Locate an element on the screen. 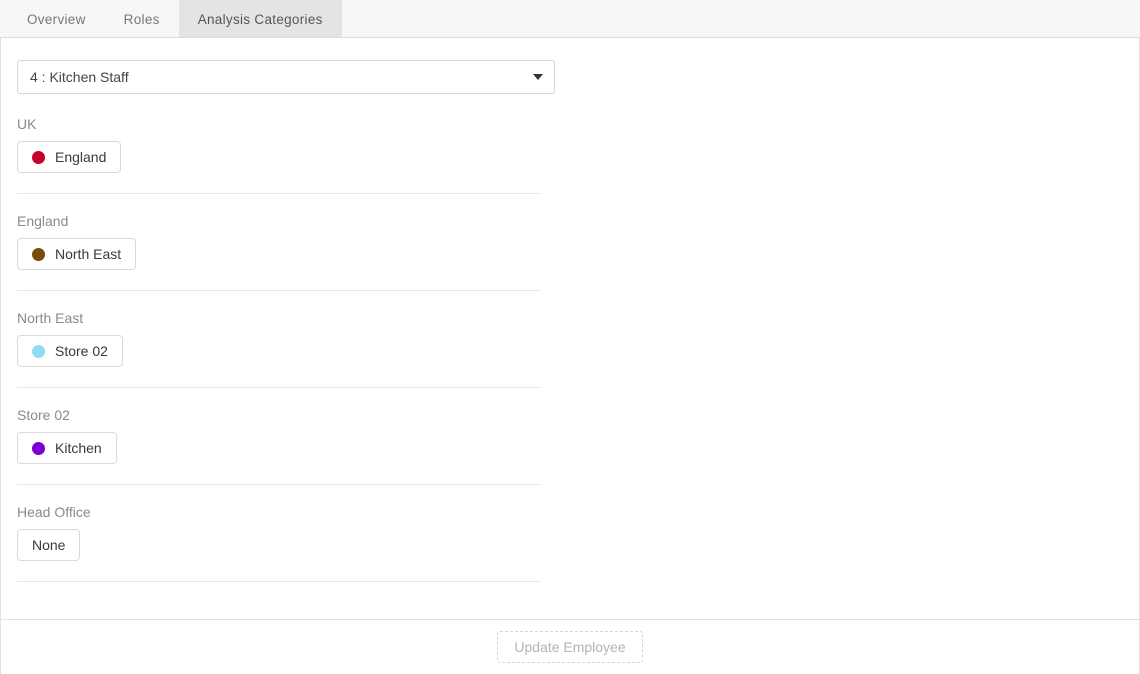 The width and height of the screenshot is (1140, 674). chip-label: Kitchen is located at coordinates (78, 448).